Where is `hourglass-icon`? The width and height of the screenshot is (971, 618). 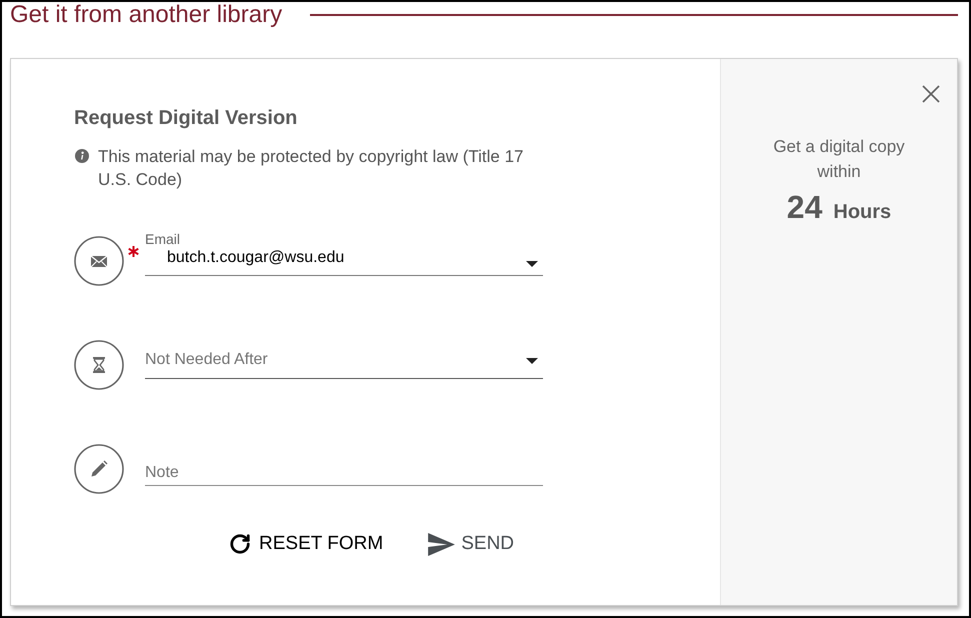
hourglass-icon is located at coordinates (99, 365).